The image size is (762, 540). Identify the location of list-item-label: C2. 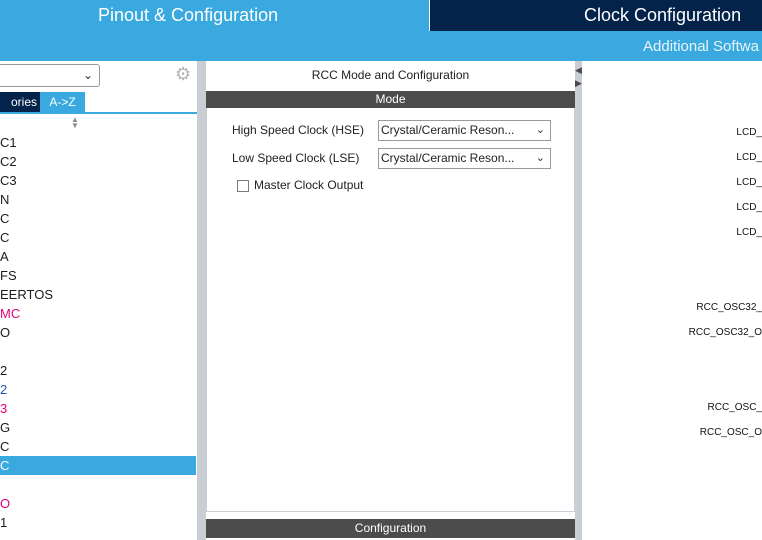
(8, 161).